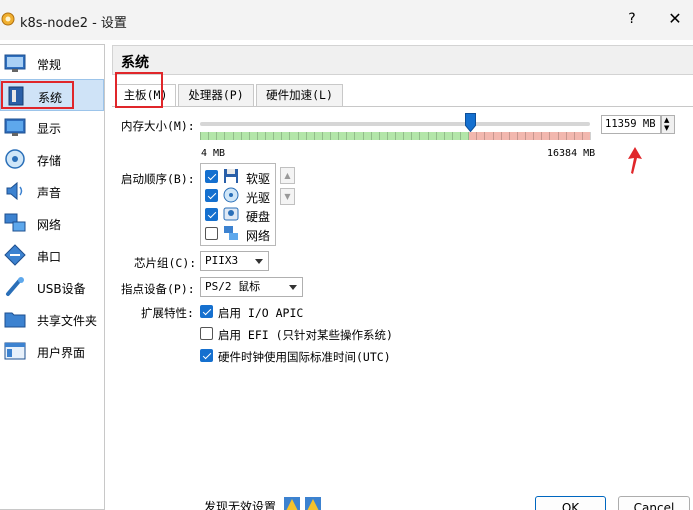  What do you see at coordinates (299, 95) in the screenshot?
I see `tab-acceleration: 硬件加速(L)` at bounding box center [299, 95].